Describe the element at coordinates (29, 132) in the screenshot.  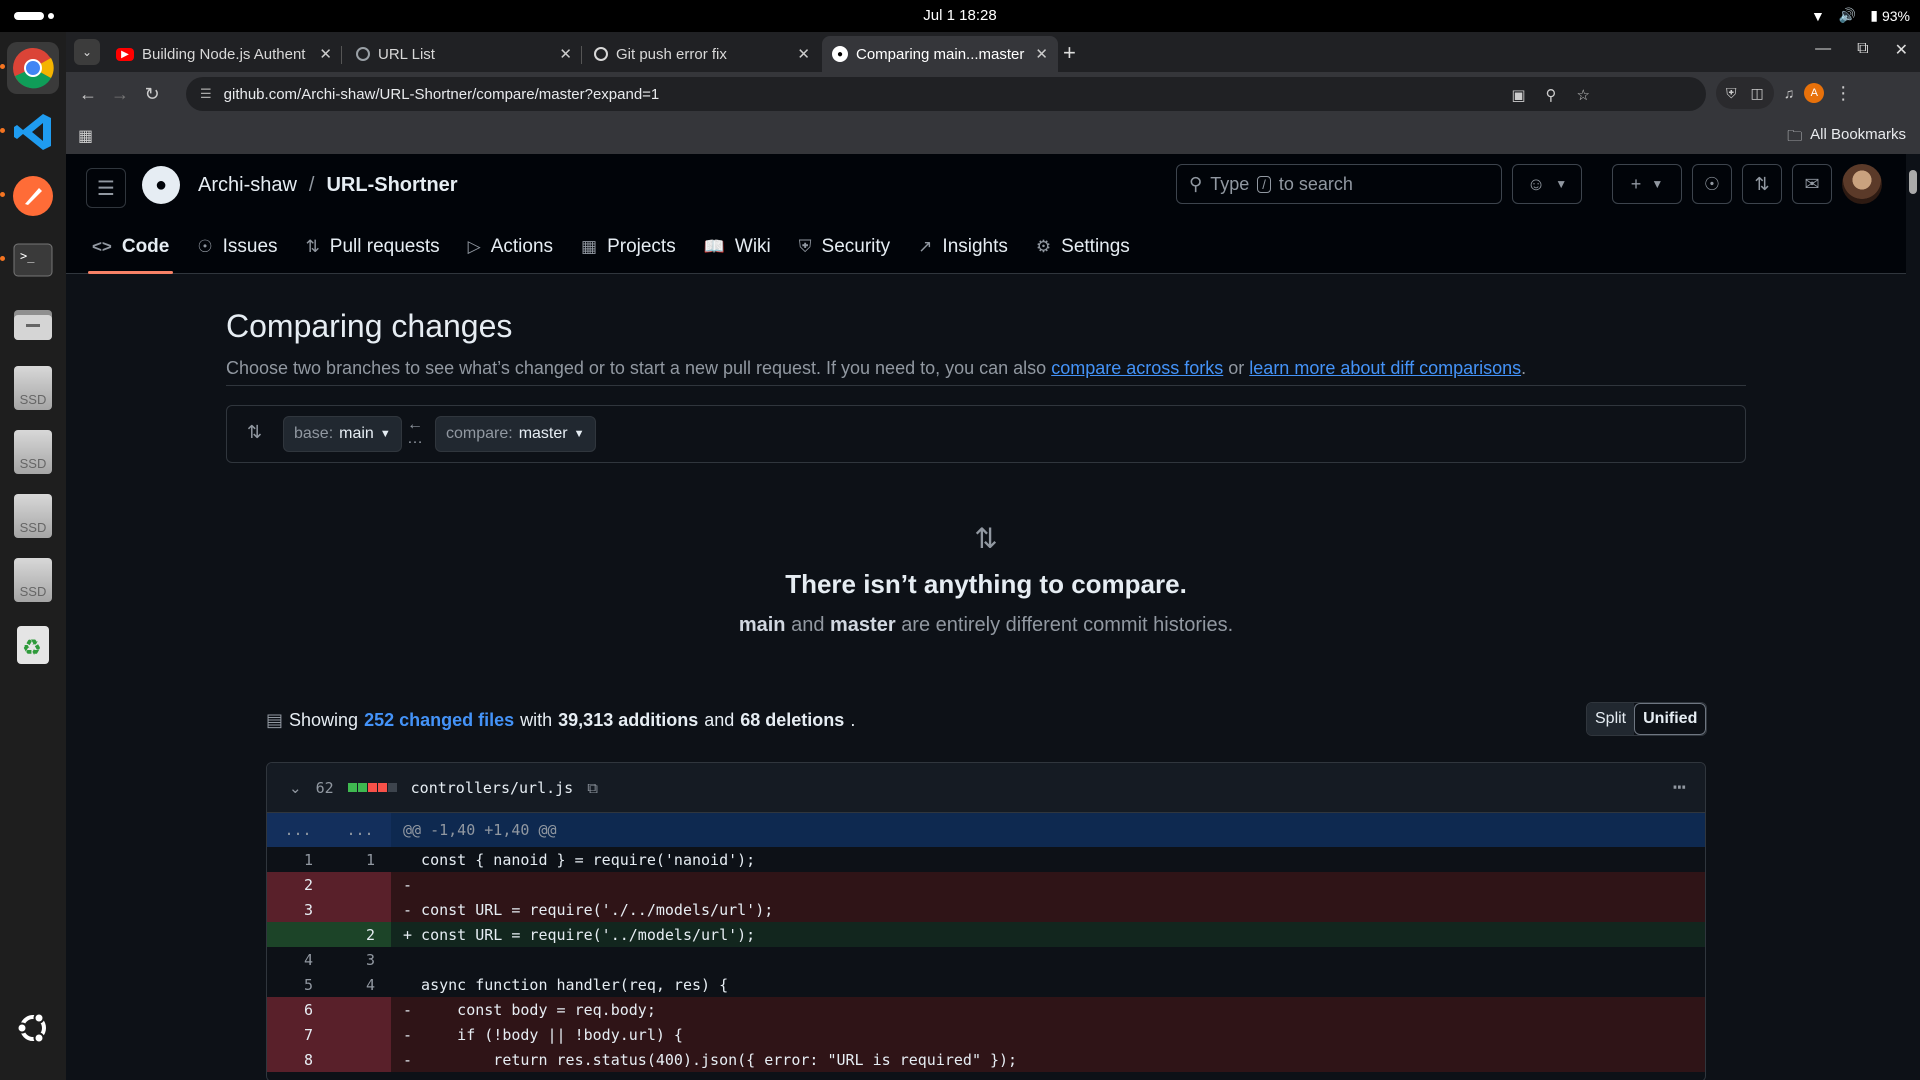
I see `dock-vscode` at that location.